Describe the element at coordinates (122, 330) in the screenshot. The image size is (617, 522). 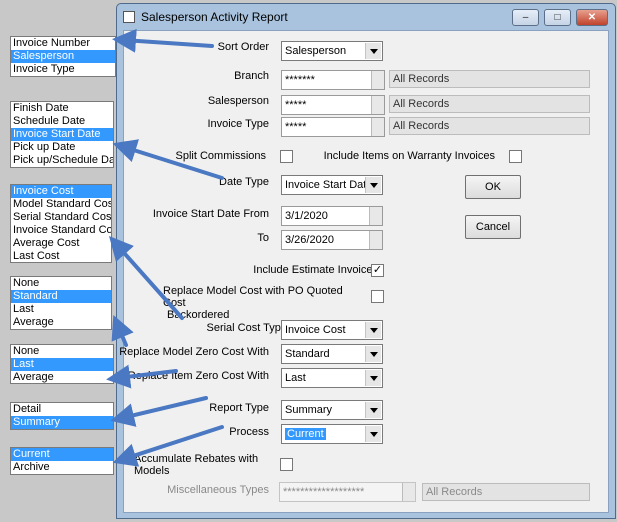
I see `arrow-model-zero-cost` at that location.